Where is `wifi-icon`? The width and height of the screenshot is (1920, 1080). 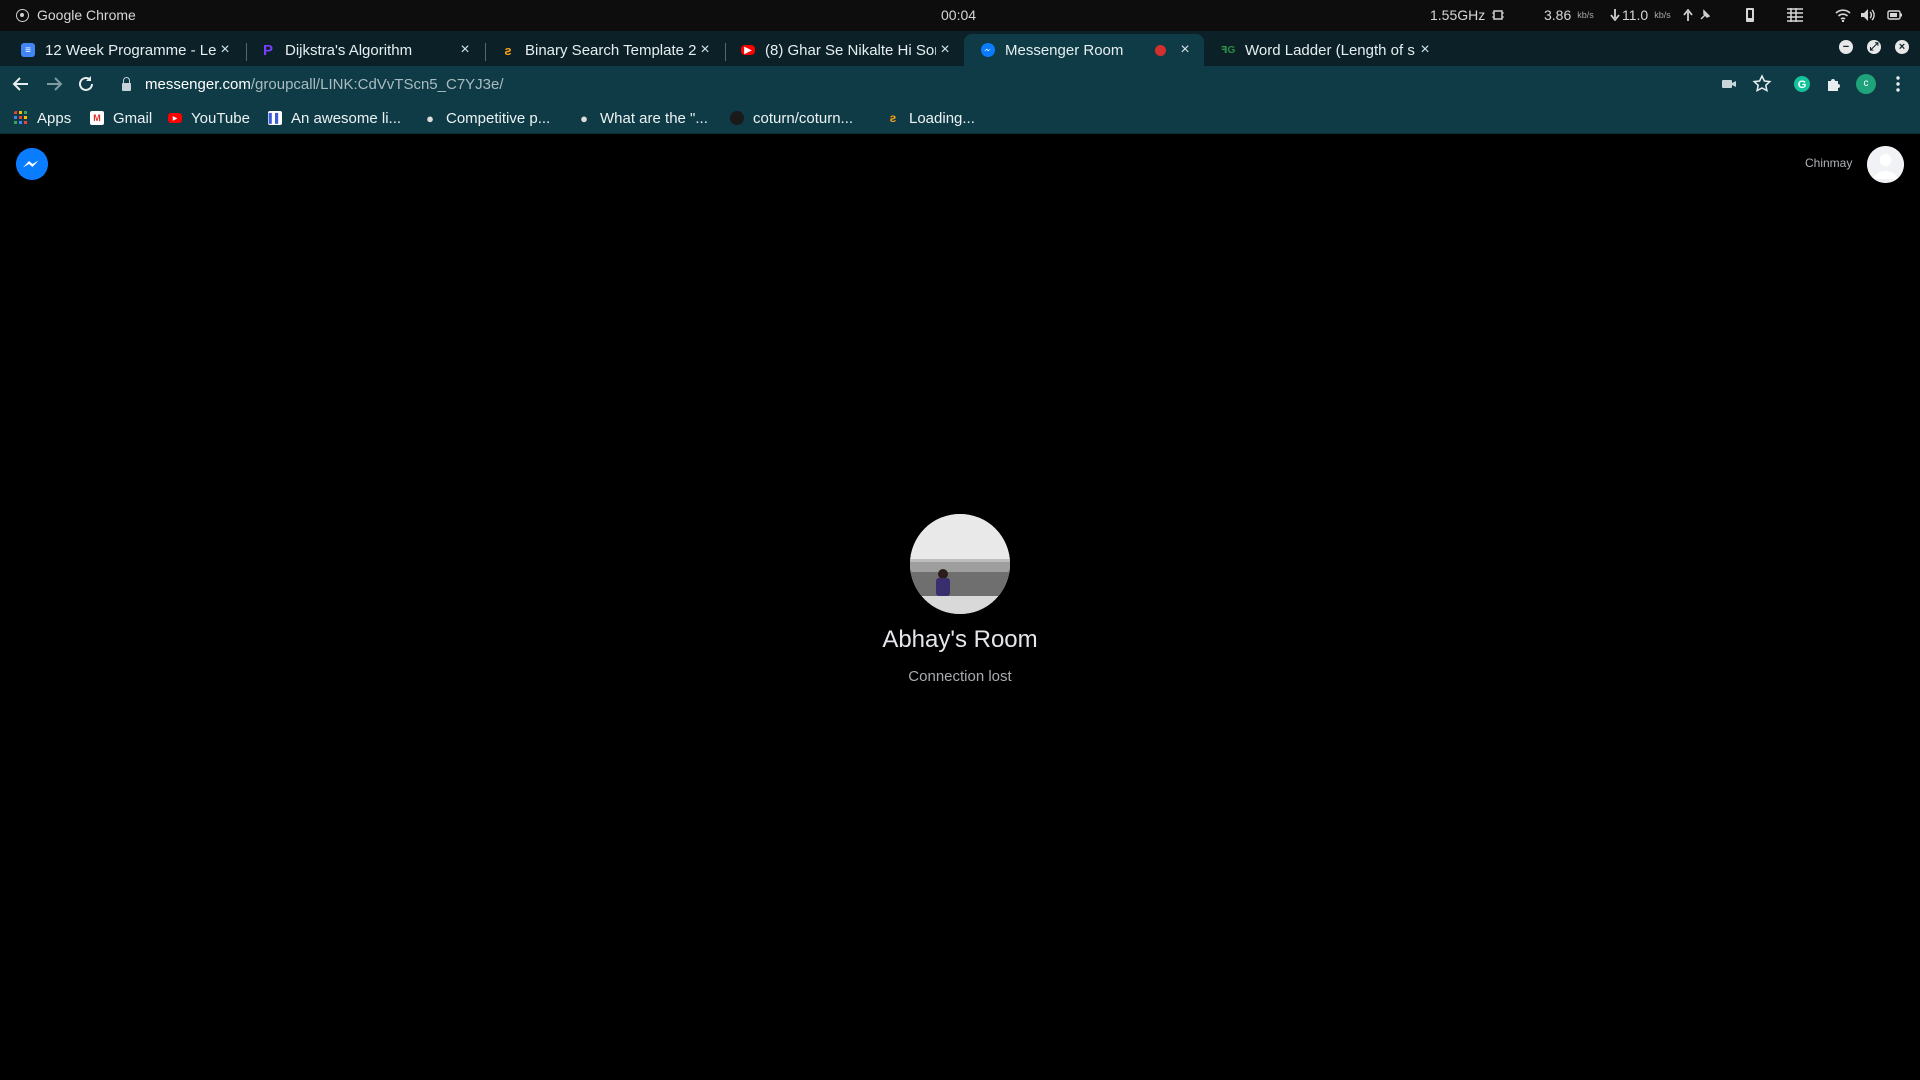 wifi-icon is located at coordinates (1843, 15).